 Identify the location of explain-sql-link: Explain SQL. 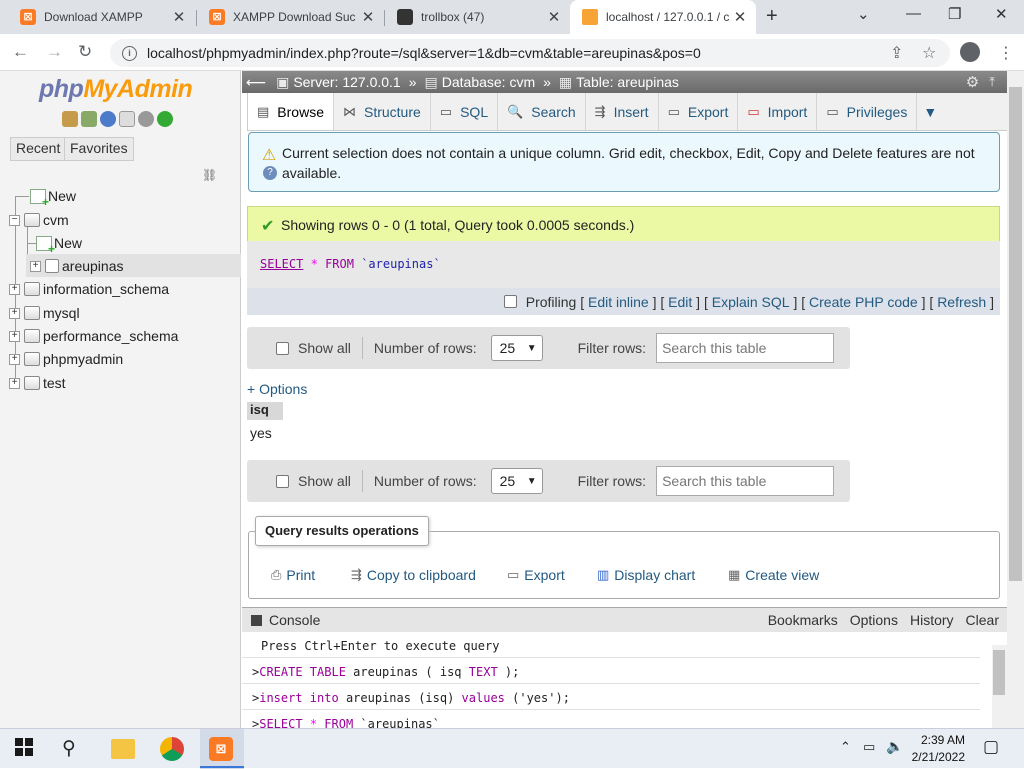
(751, 302).